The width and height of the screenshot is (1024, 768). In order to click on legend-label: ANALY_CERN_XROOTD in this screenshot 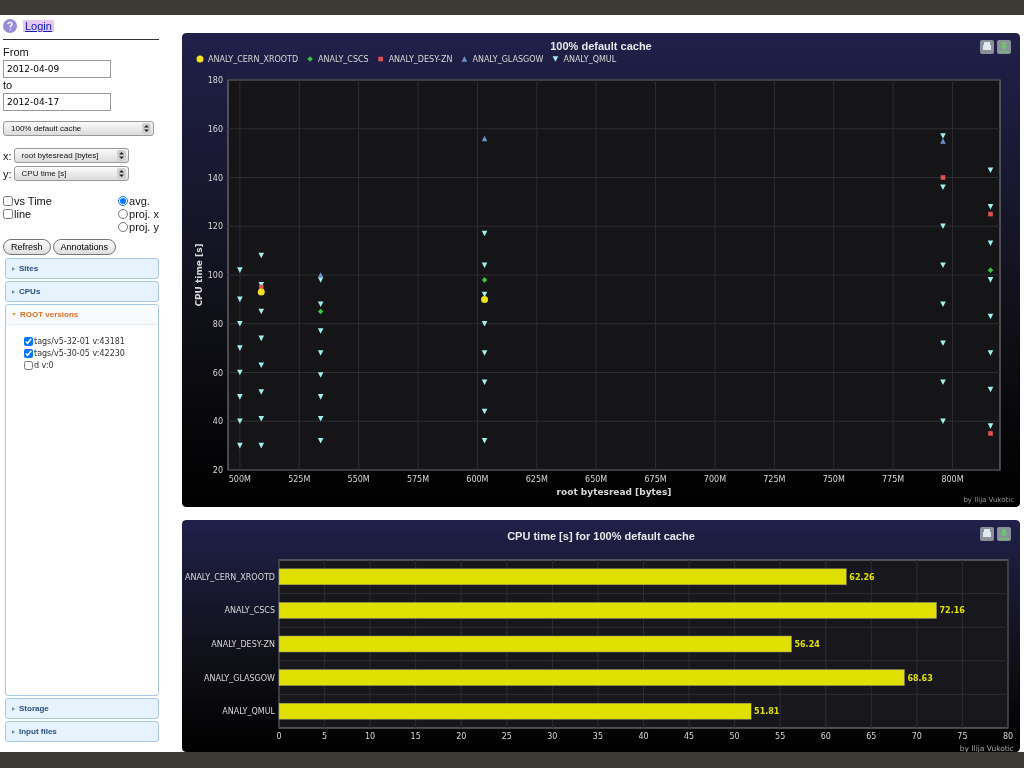, I will do `click(253, 59)`.